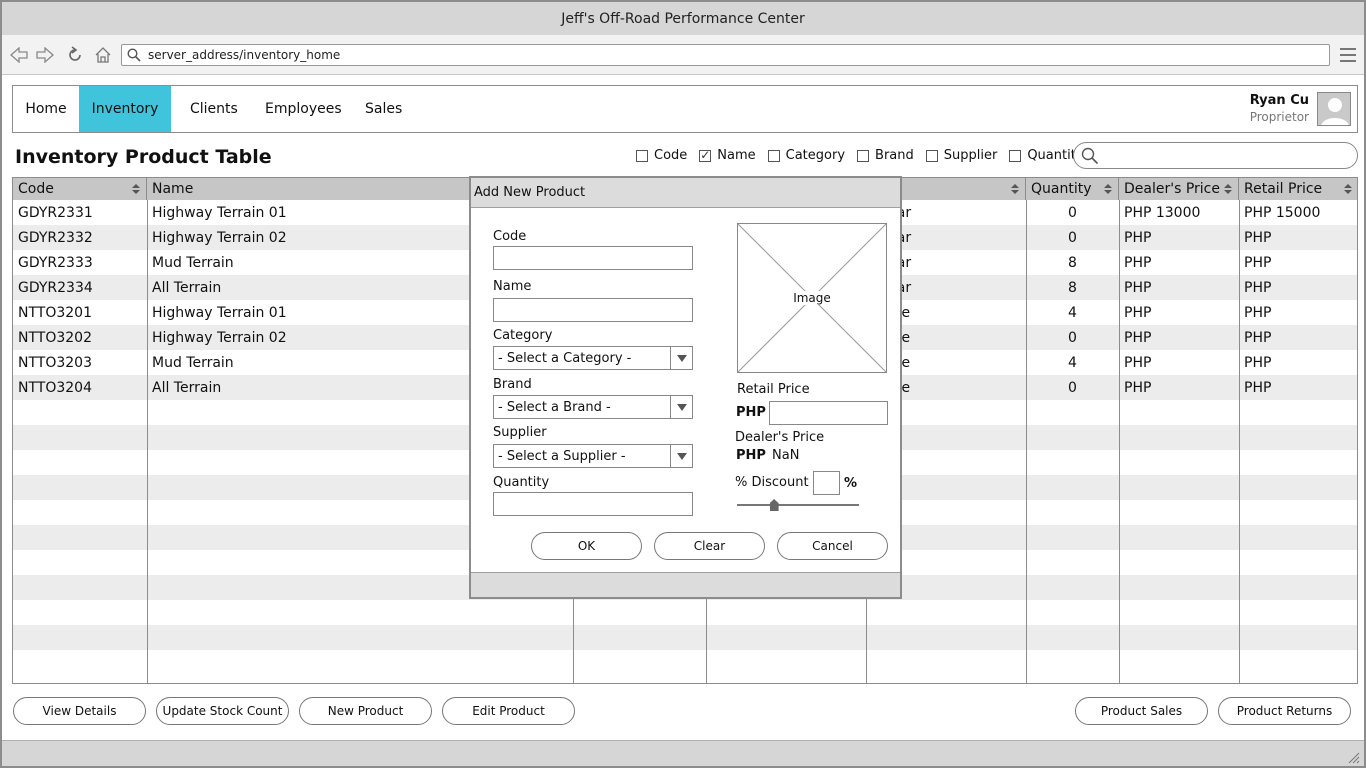 Image resolution: width=1366 pixels, height=768 pixels. What do you see at coordinates (55, 387) in the screenshot?
I see `cell-code: NTTO3204` at bounding box center [55, 387].